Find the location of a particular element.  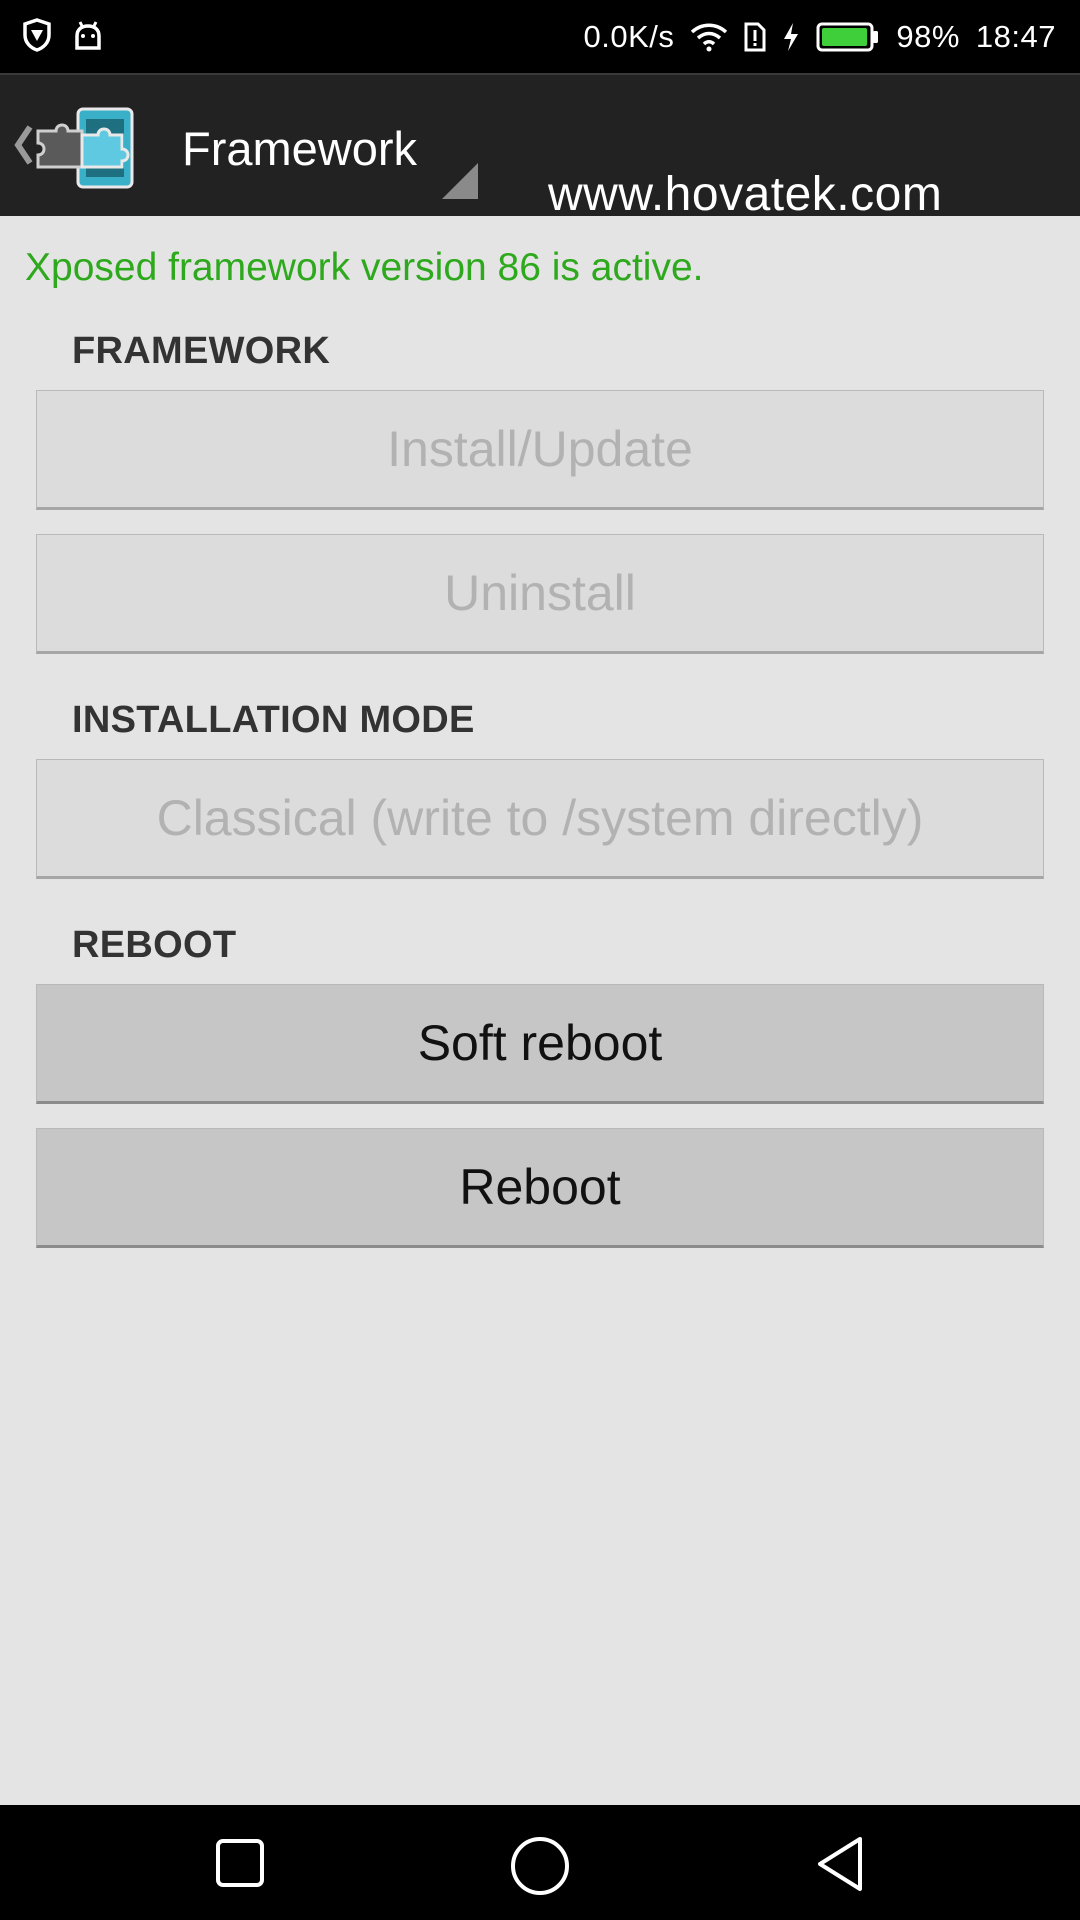

wifi-icon is located at coordinates (709, 37).